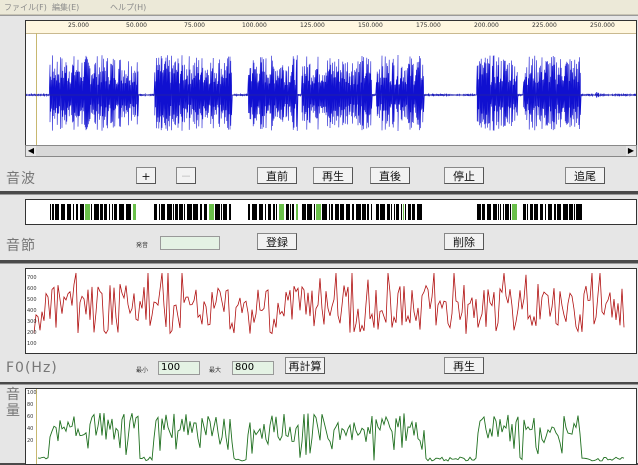 The height and width of the screenshot is (465, 638). Describe the element at coordinates (65, 7) in the screenshot. I see `menu-edit: 編集(E)` at that location.